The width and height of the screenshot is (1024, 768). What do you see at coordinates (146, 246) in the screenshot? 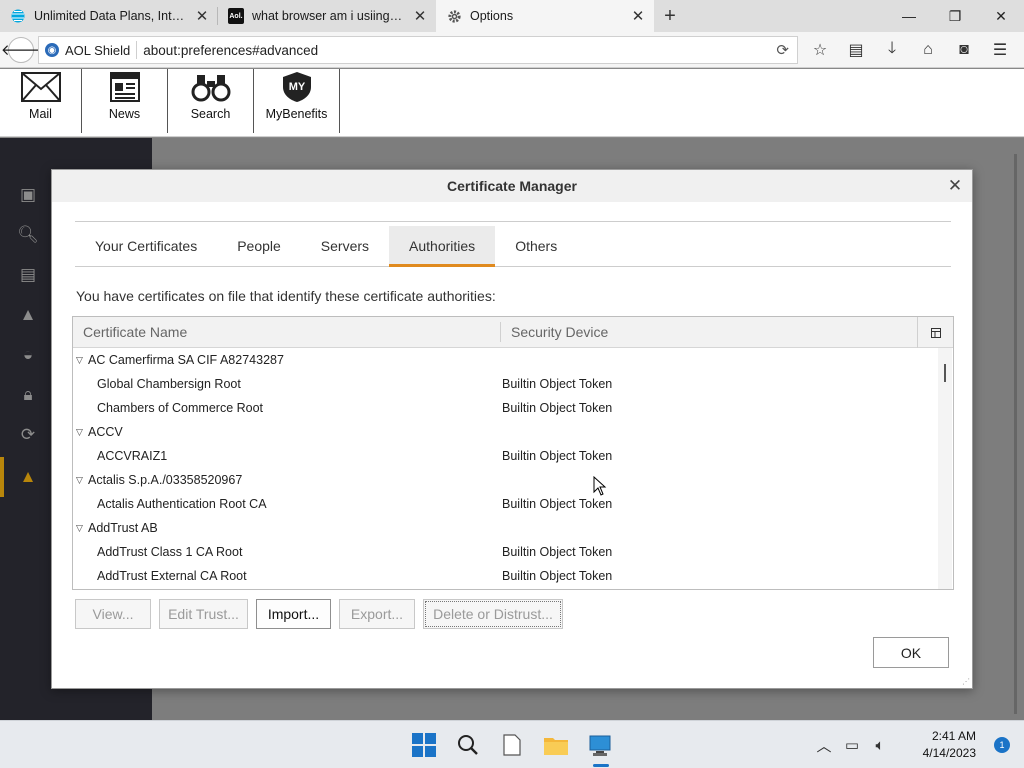
I see `tab-your-certificates: Your Certificates` at bounding box center [146, 246].